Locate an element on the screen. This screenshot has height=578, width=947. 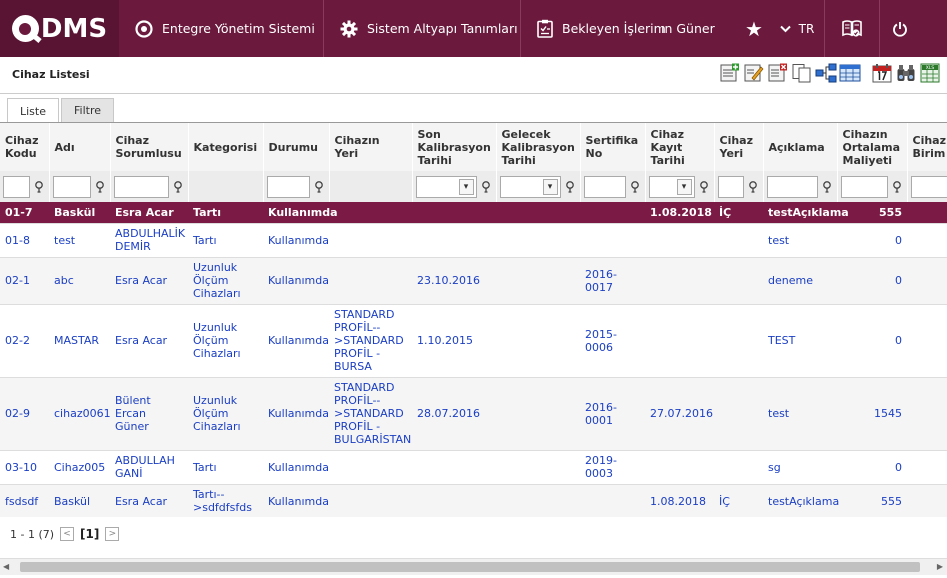
col-header-son-kalibrasyon: Son Kalibrasyon Tarihi is located at coordinates (454, 147).